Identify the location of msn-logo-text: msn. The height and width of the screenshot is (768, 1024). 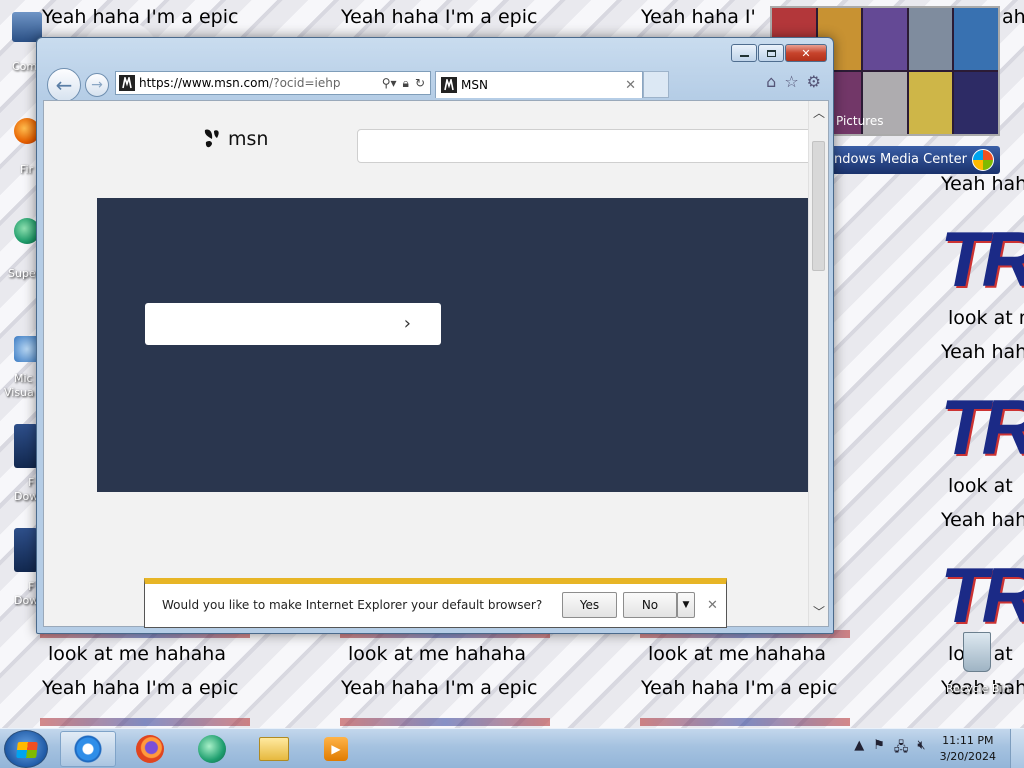
(248, 139).